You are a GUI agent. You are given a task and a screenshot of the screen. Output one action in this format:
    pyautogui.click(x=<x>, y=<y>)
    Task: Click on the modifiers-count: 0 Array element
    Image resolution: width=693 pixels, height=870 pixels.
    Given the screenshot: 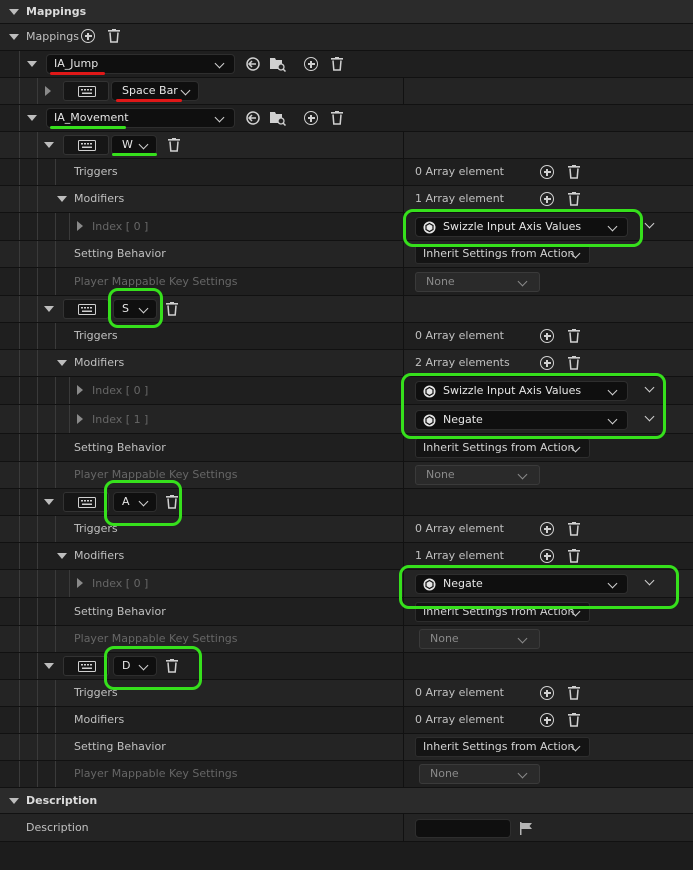 What is the action you would take?
    pyautogui.click(x=459, y=719)
    